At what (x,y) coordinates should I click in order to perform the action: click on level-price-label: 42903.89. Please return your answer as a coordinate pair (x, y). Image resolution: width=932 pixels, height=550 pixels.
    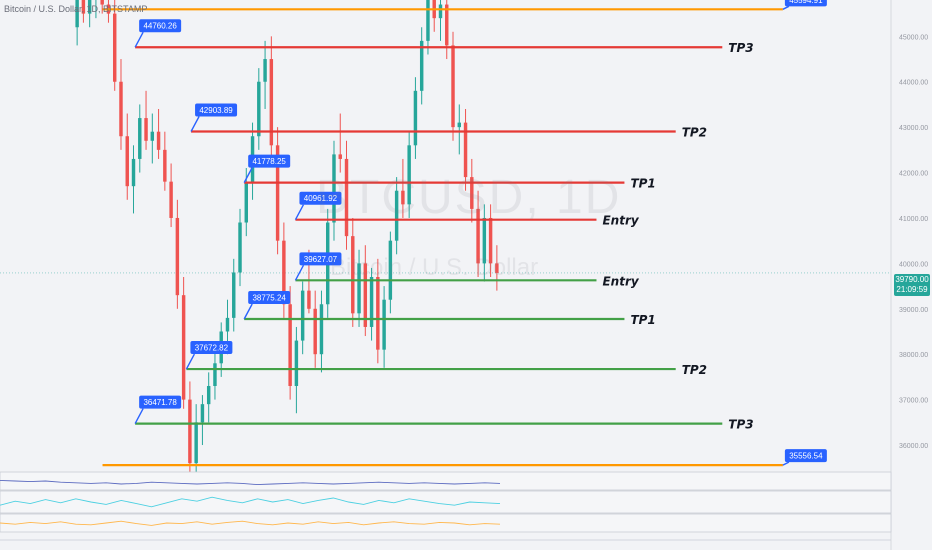
    Looking at the image, I should click on (216, 110).